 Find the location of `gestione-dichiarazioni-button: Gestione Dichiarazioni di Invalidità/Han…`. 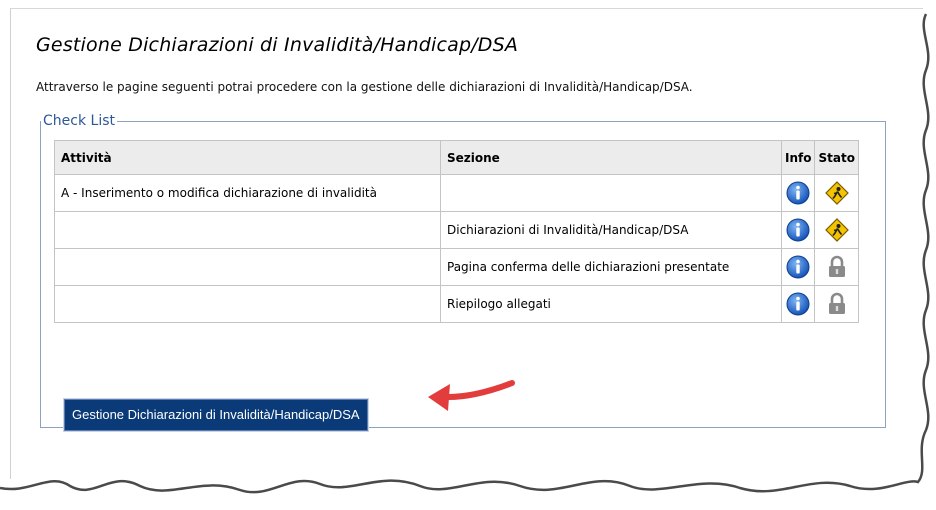

gestione-dichiarazioni-button: Gestione Dichiarazioni di Invalidità/Han… is located at coordinates (216, 415).